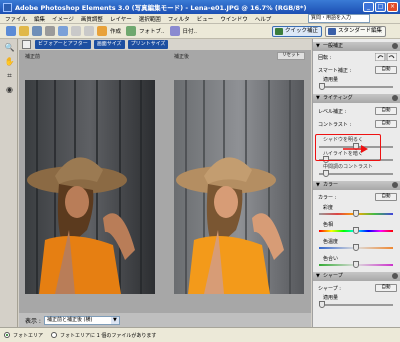  I want to click on annotation-arrow-icon, so click(355, 149).